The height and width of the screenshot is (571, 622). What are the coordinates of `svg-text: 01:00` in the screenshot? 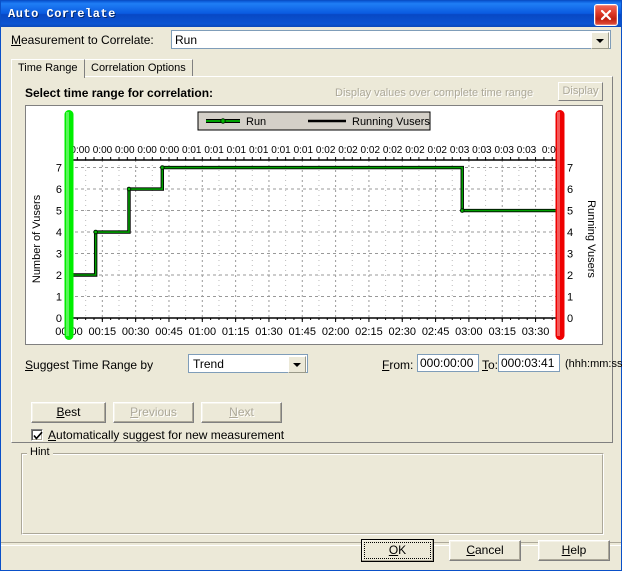 It's located at (203, 332).